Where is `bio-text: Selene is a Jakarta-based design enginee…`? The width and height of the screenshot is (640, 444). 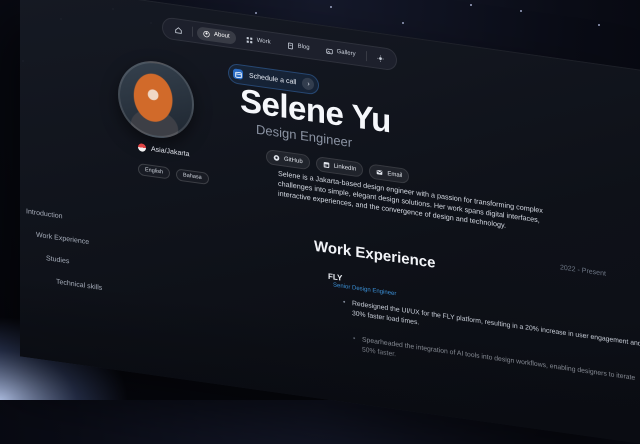 bio-text: Selene is a Jakarta-based design enginee… is located at coordinates (423, 204).